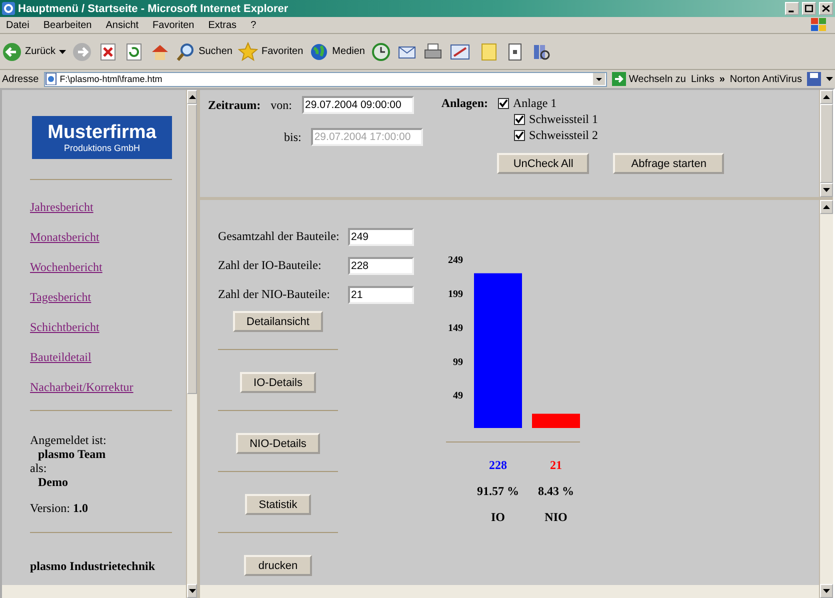  Describe the element at coordinates (234, 105) in the screenshot. I see `period-label: Zeitraum:` at that location.